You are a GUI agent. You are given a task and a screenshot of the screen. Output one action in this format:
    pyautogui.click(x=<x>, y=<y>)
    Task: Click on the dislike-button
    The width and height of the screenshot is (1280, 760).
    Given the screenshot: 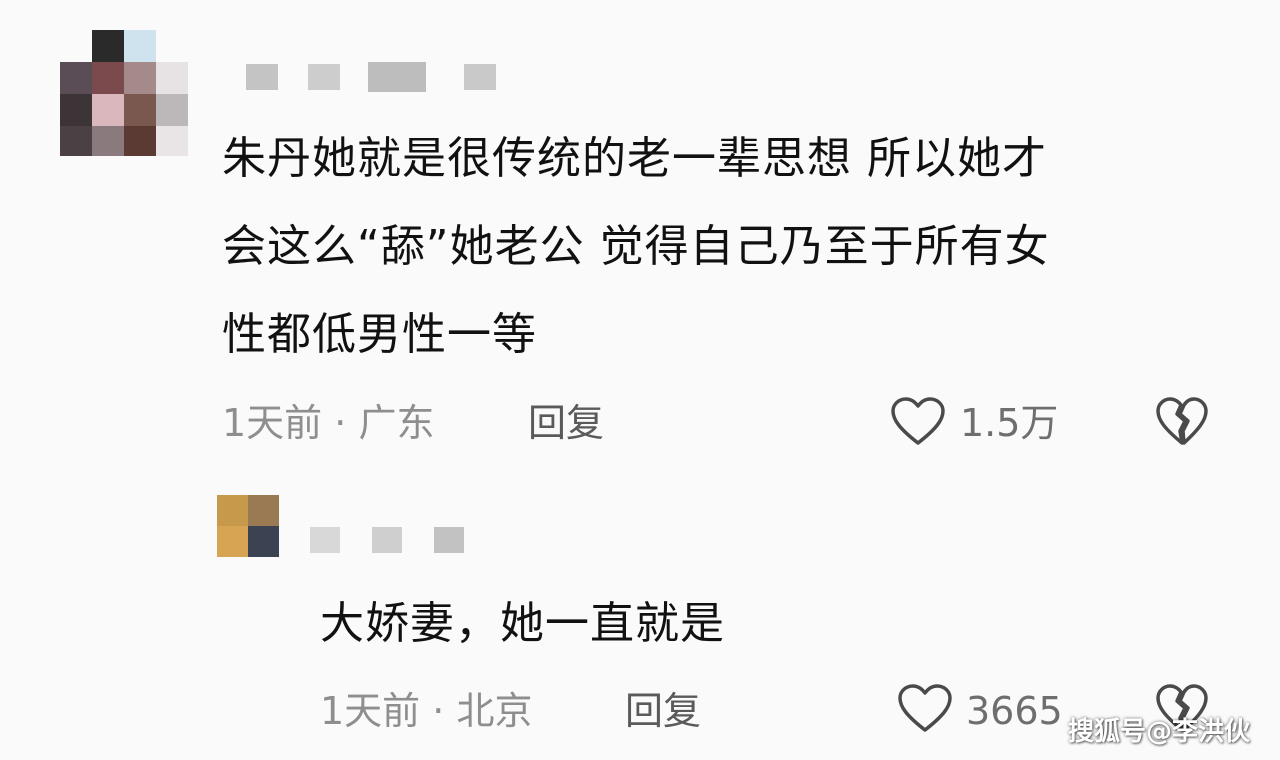 What is the action you would take?
    pyautogui.click(x=1182, y=422)
    